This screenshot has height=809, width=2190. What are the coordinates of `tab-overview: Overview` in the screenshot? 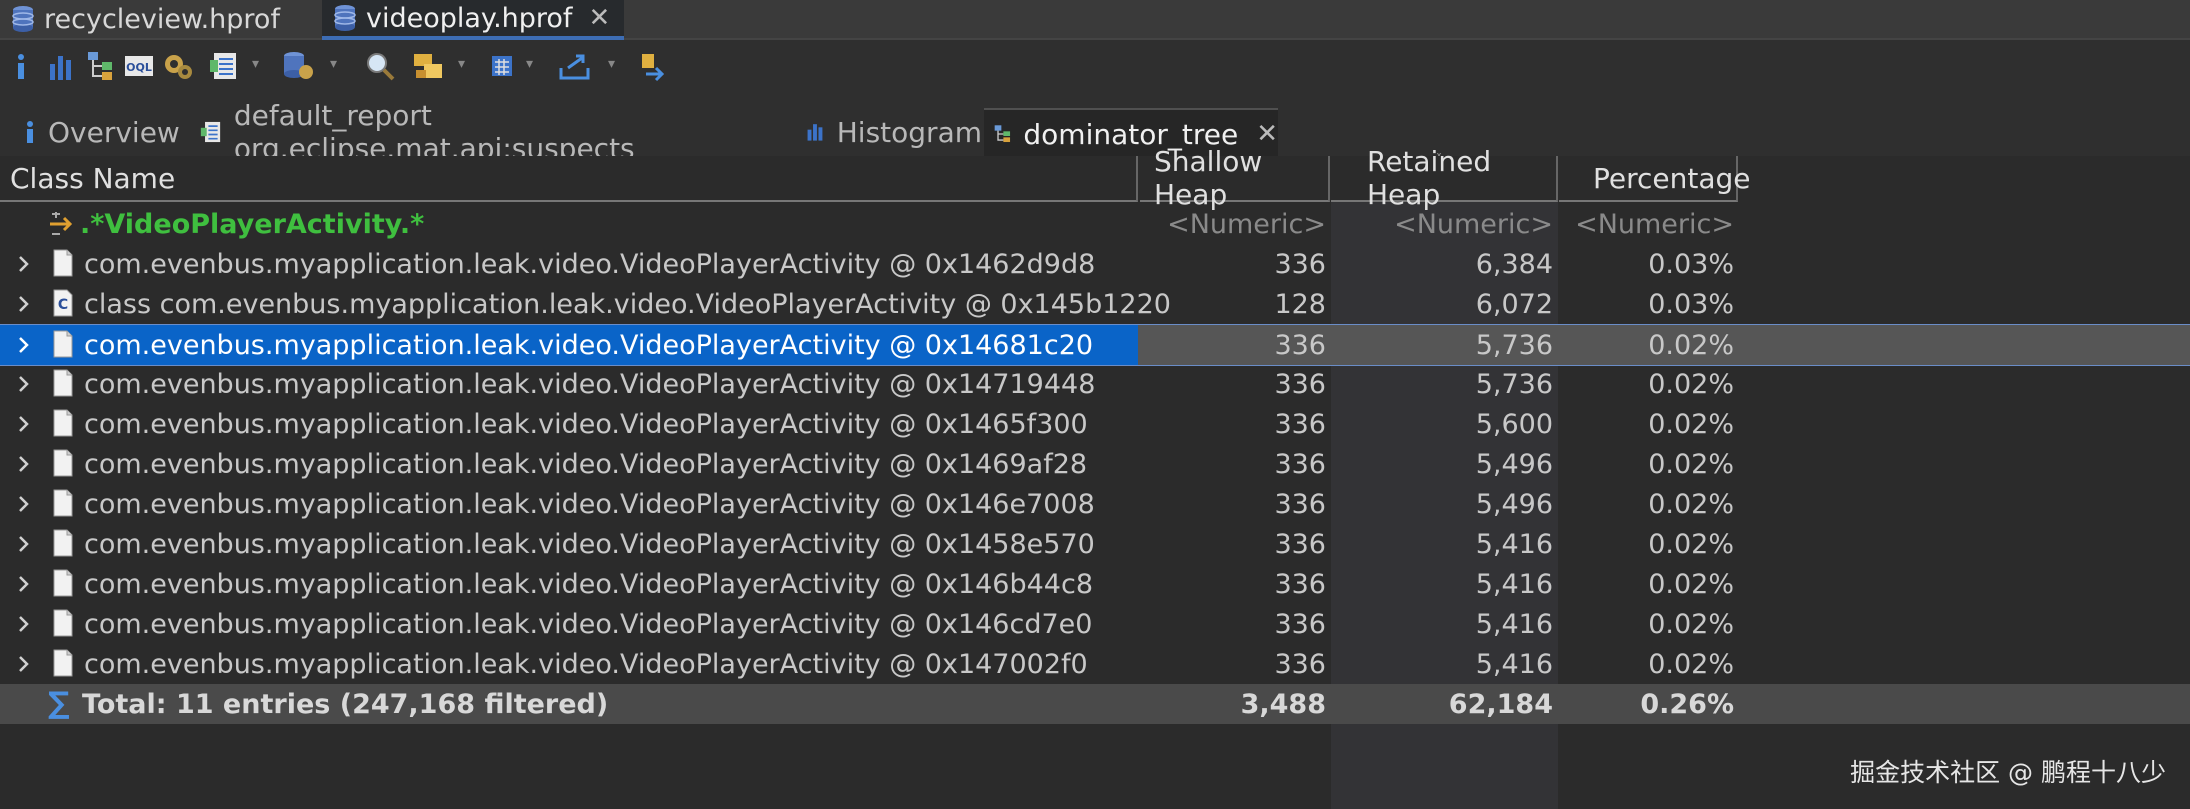 It's located at (102, 132).